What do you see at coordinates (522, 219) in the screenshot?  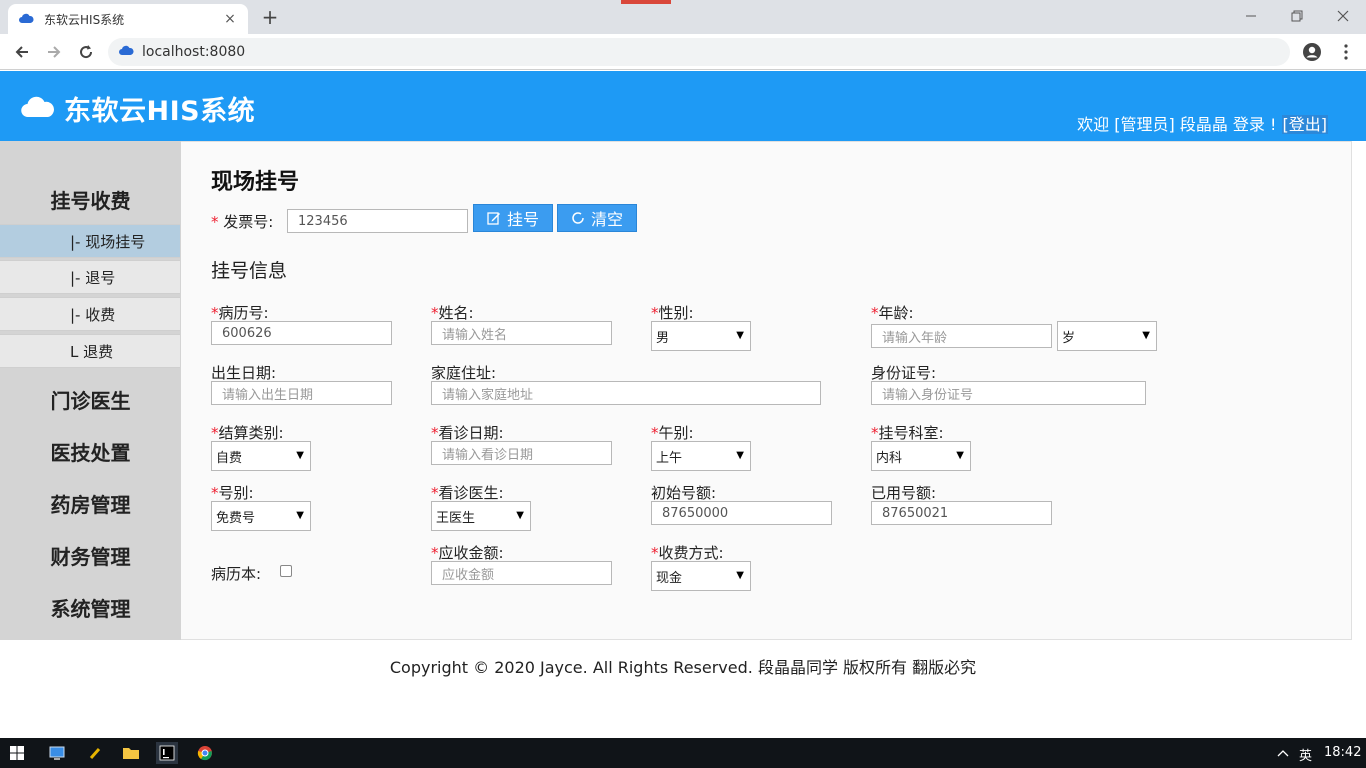 I see `register-button-label: 挂号` at bounding box center [522, 219].